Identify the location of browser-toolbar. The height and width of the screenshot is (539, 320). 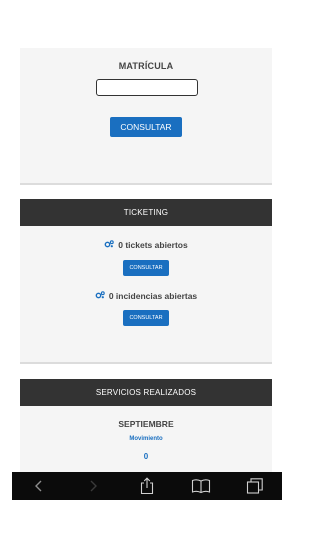
(147, 486).